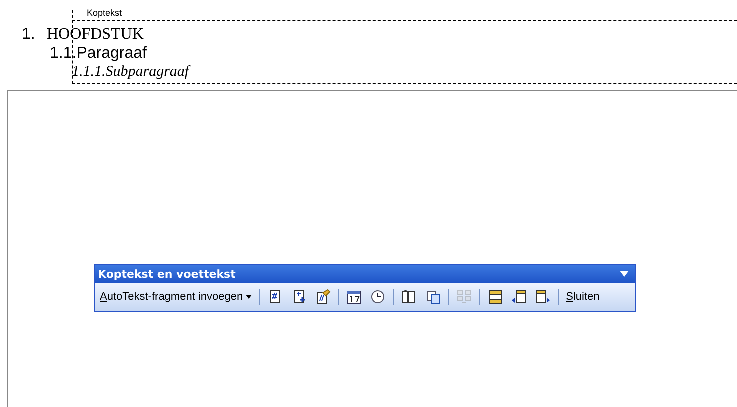 This screenshot has height=407, width=737. What do you see at coordinates (543, 297) in the screenshot?
I see `next-icon` at bounding box center [543, 297].